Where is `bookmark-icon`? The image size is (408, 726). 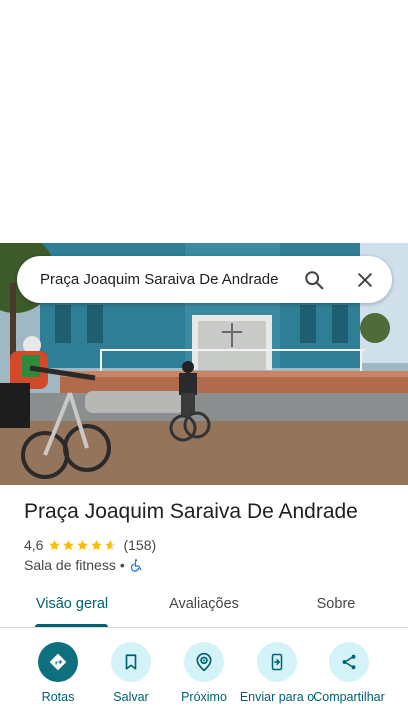
bookmark-icon is located at coordinates (131, 662).